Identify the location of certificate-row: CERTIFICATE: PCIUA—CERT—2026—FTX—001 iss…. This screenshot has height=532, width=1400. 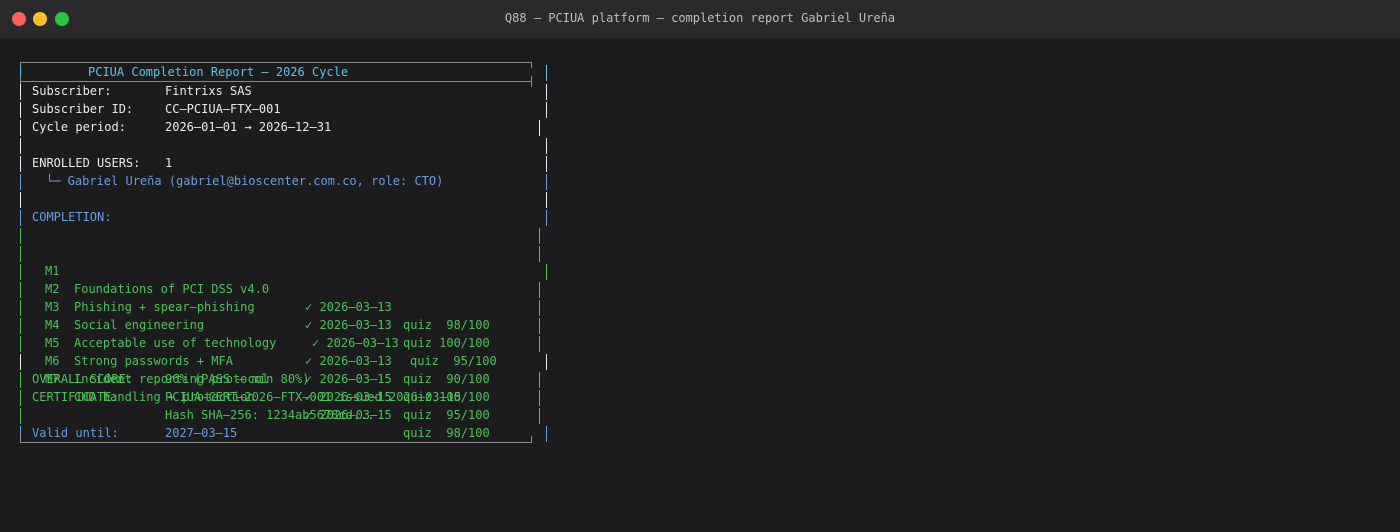
(280, 397).